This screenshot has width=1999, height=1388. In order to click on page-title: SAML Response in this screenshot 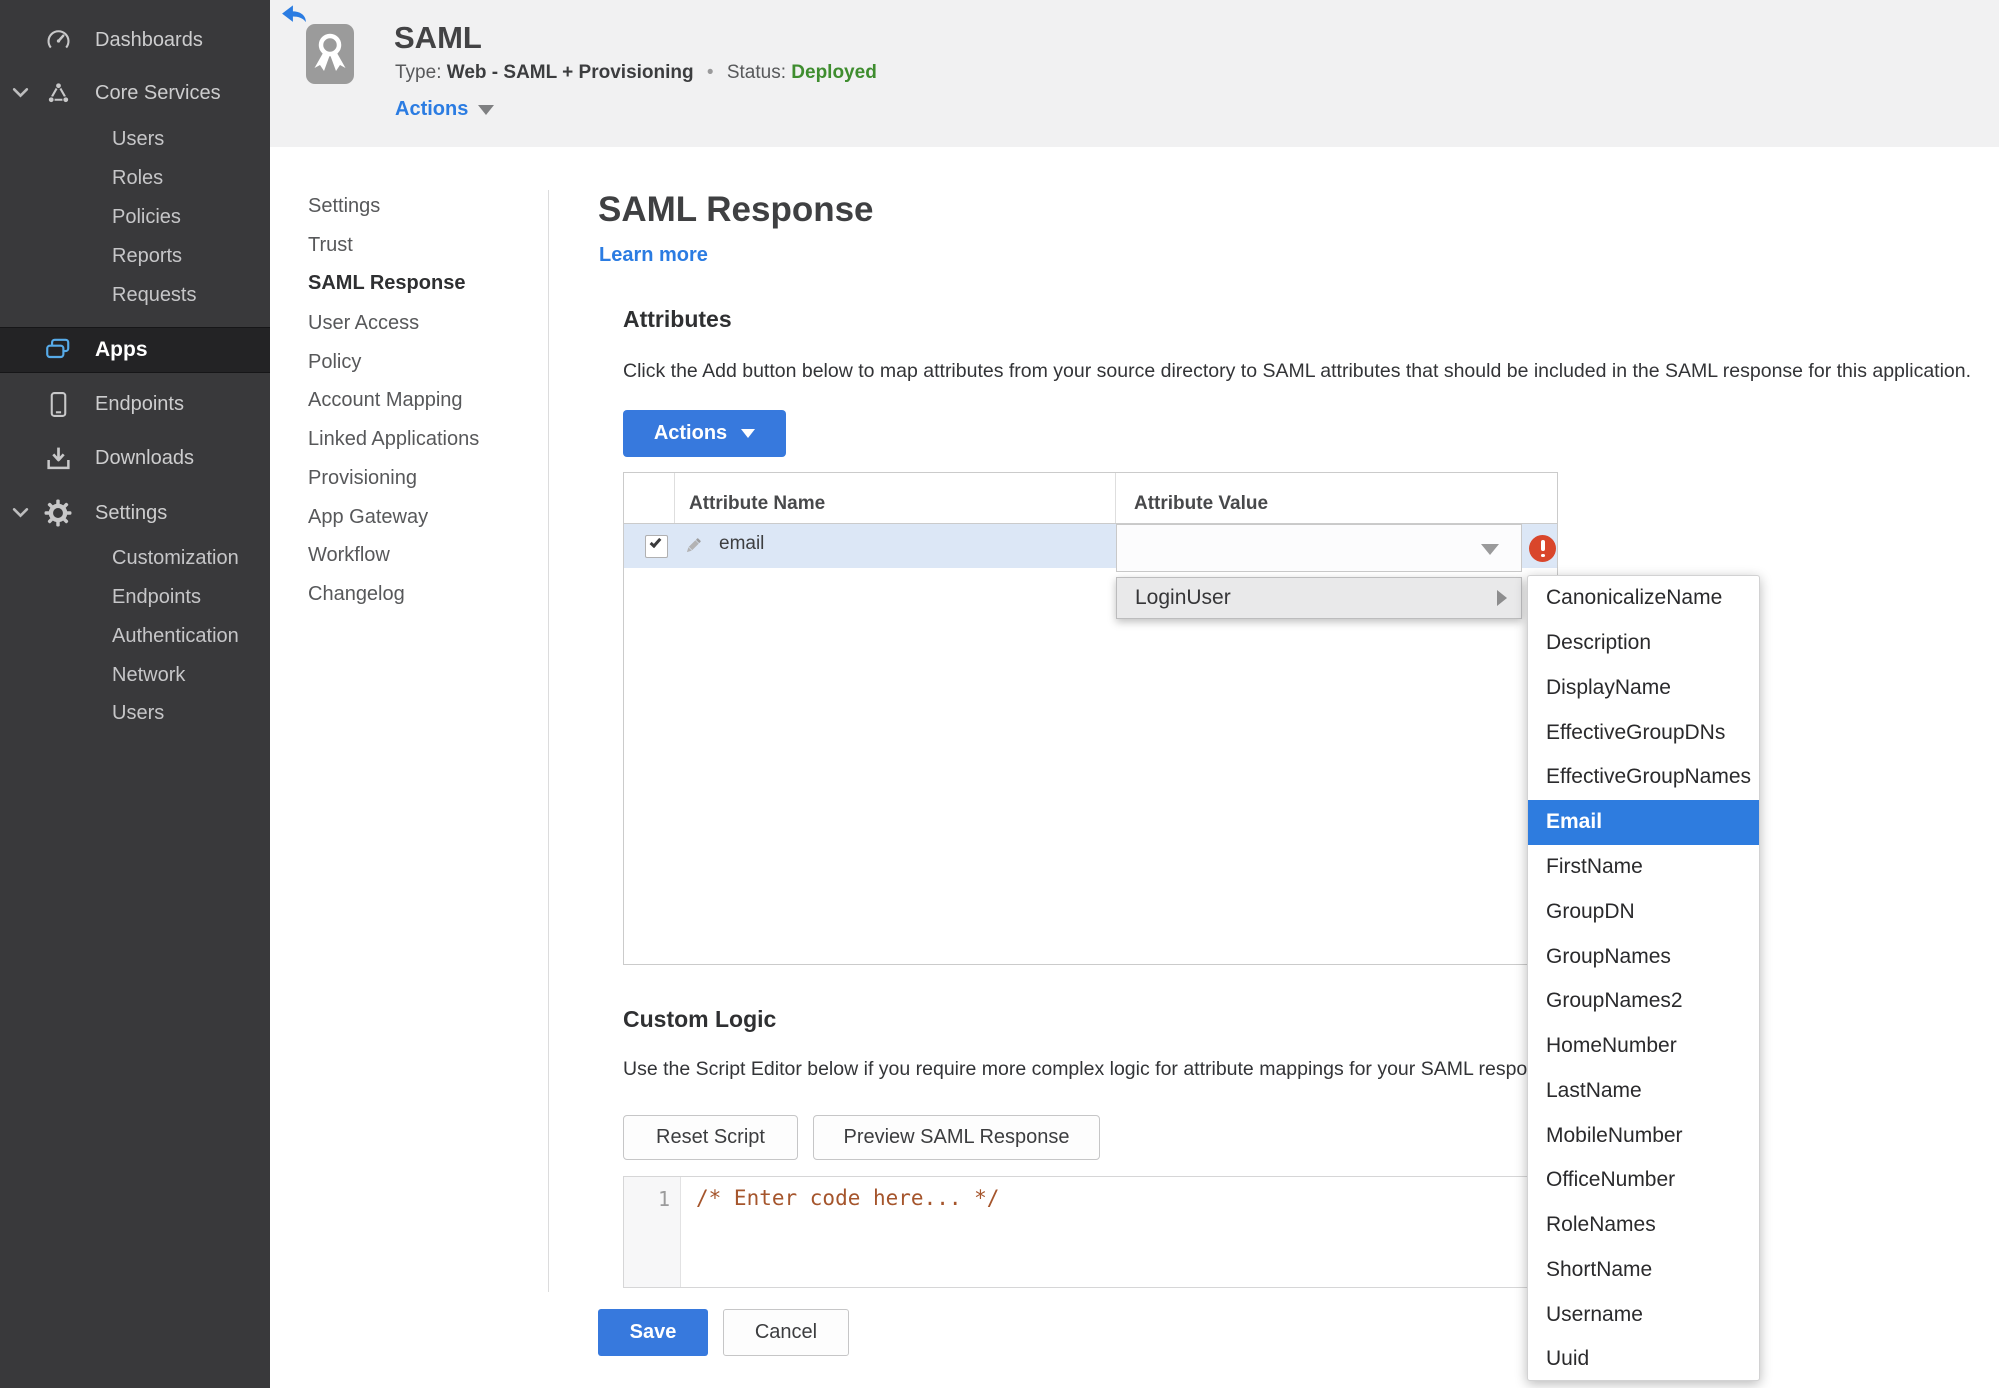, I will do `click(736, 209)`.